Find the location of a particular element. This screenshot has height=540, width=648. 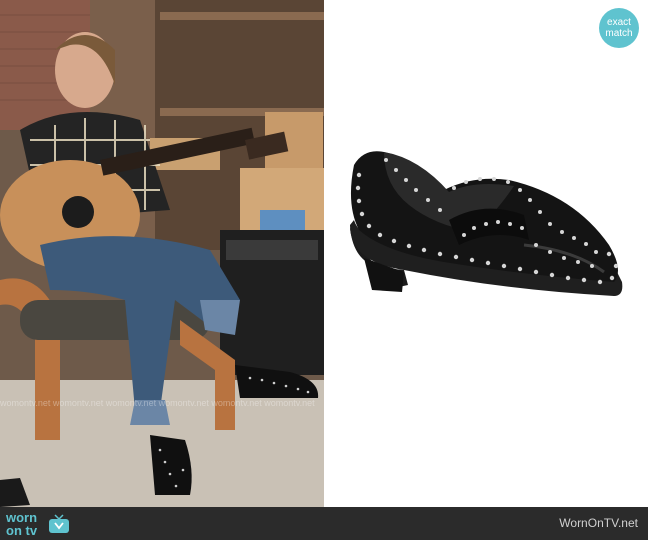

scene-loafer-left is located at coordinates (171, 465).